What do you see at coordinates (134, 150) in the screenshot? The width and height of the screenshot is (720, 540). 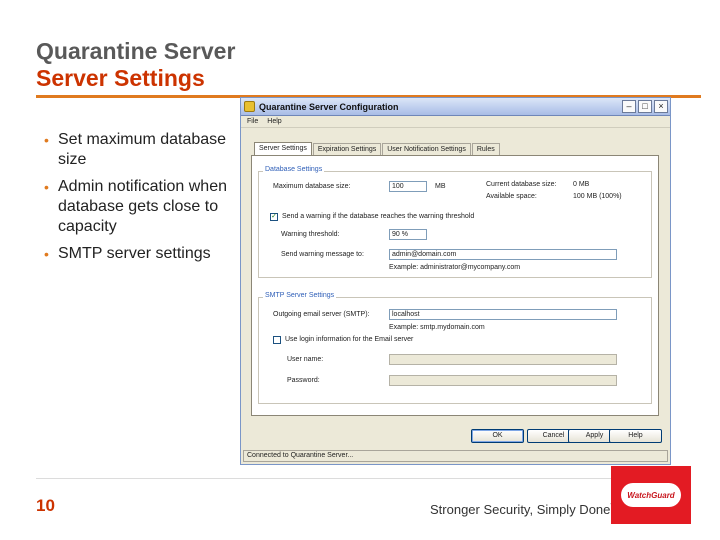 I see `bullet-item: Set maximum database size` at bounding box center [134, 150].